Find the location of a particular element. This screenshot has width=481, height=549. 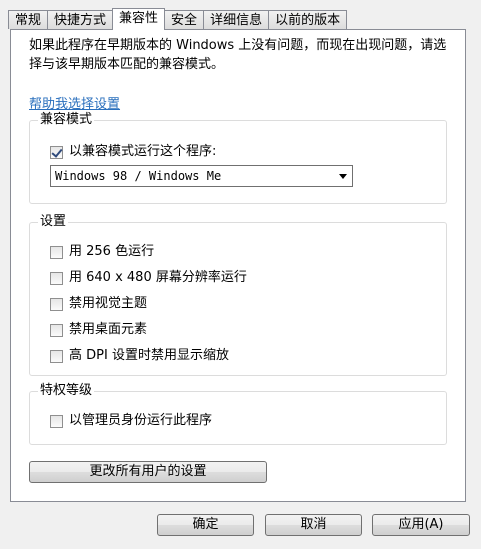

compat-mode-checkbox is located at coordinates (56, 152).